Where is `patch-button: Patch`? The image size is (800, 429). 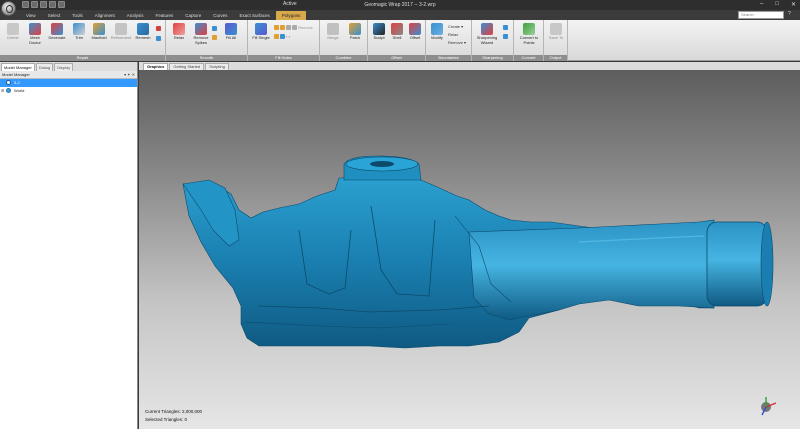 patch-button: Patch is located at coordinates (355, 37).